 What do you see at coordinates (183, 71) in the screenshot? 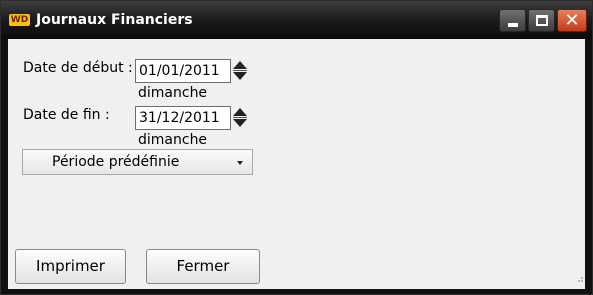
I see `start-date-input: 01/01/2011` at bounding box center [183, 71].